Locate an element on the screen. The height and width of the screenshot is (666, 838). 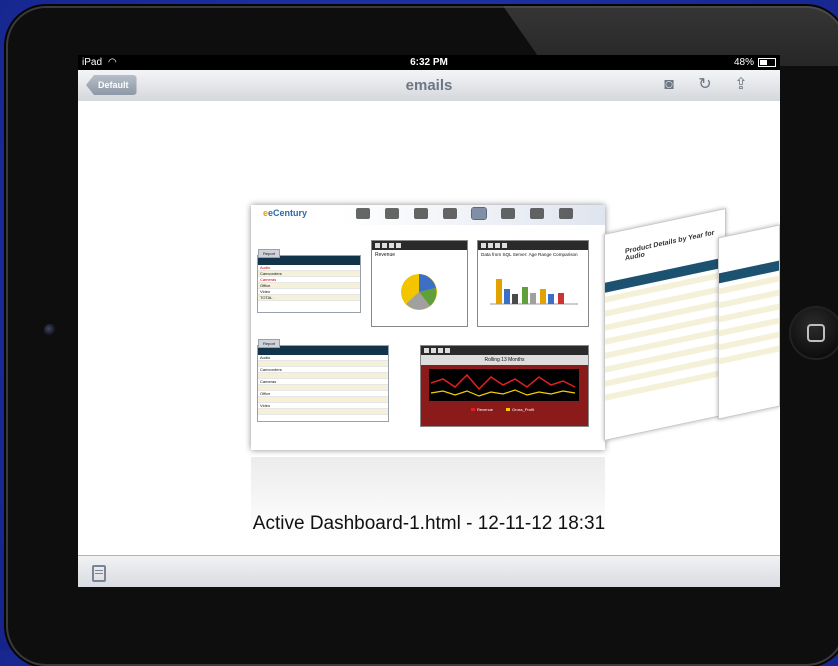
share-icon: ⇪ is located at coordinates (741, 85).